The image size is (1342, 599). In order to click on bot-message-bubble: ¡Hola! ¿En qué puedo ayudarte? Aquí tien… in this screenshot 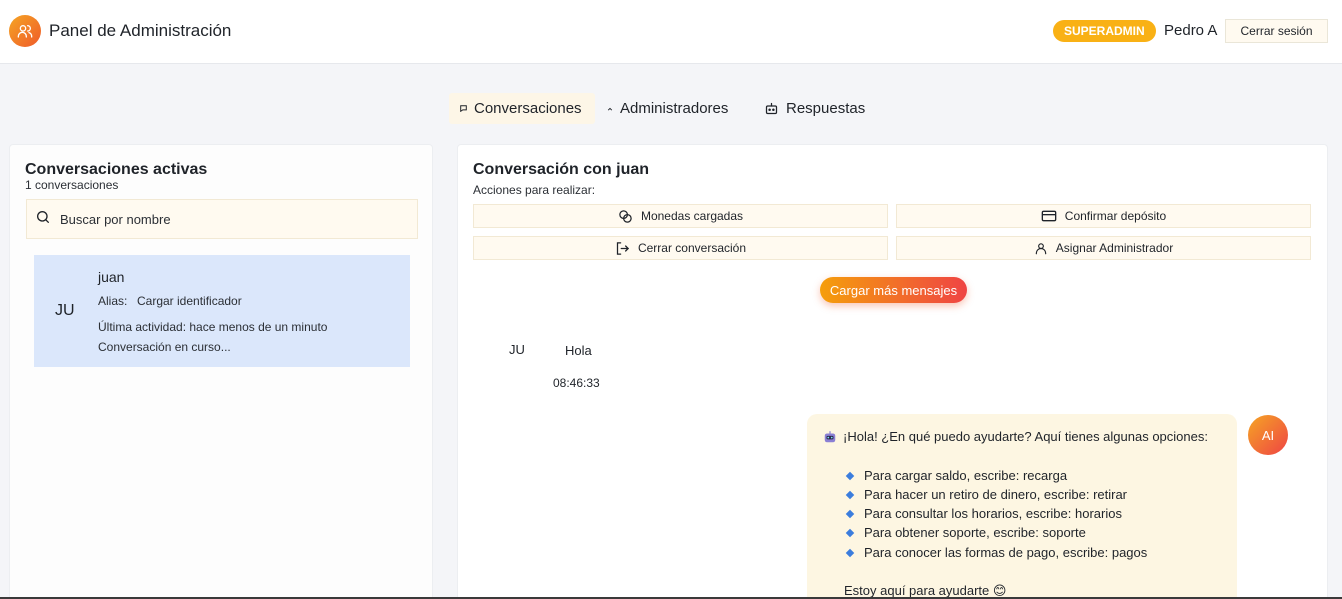, I will do `click(1022, 506)`.